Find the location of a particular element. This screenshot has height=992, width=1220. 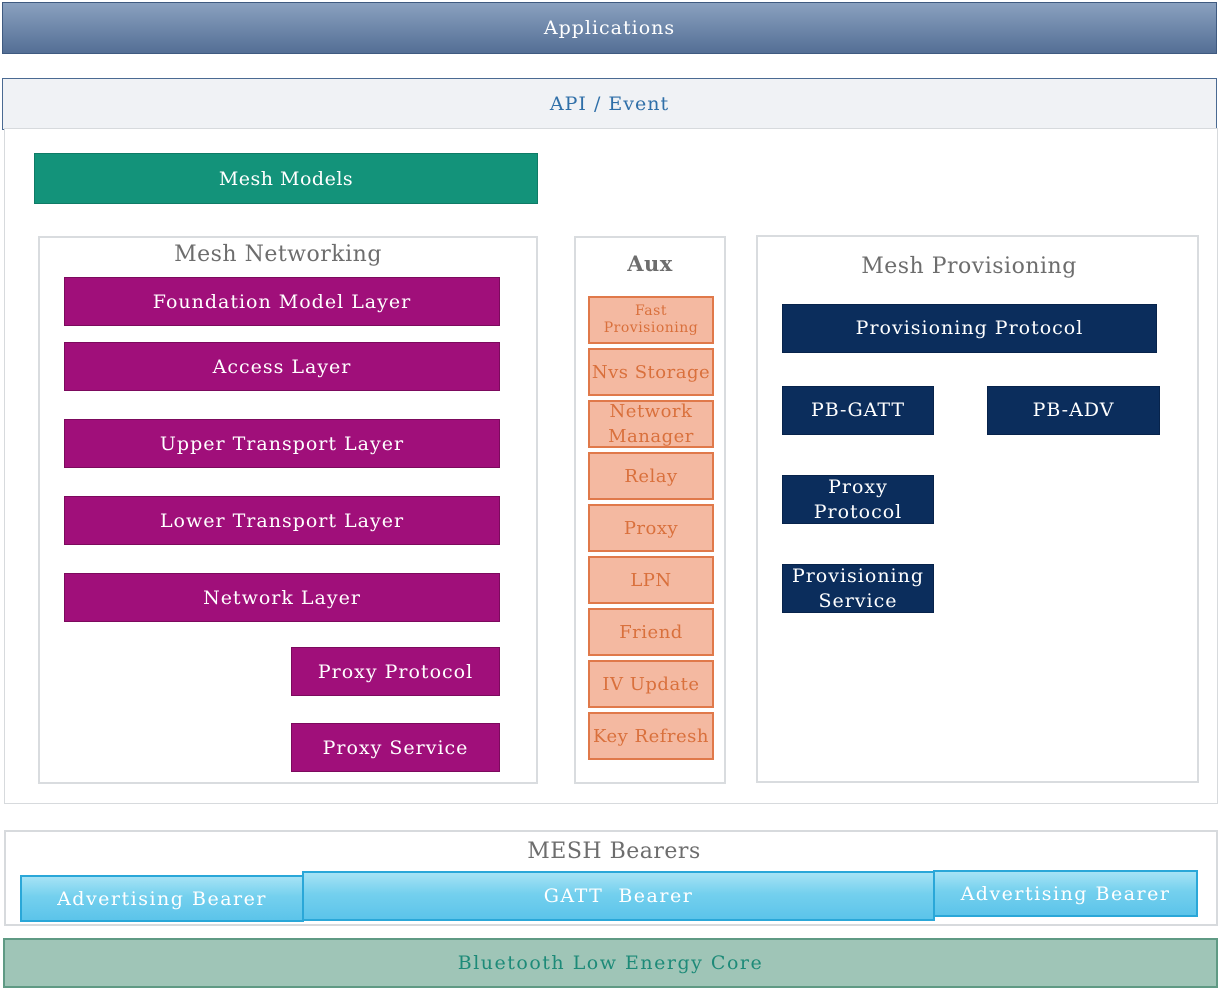

advertising-bearer-left-block: Advertising Bearer is located at coordinates (162, 898).